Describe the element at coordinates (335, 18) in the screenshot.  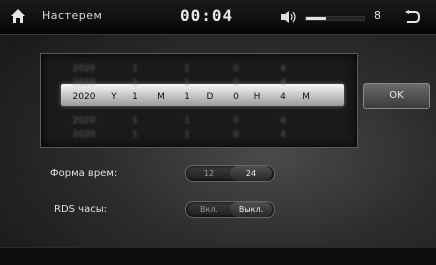
I see `volume-slider` at that location.